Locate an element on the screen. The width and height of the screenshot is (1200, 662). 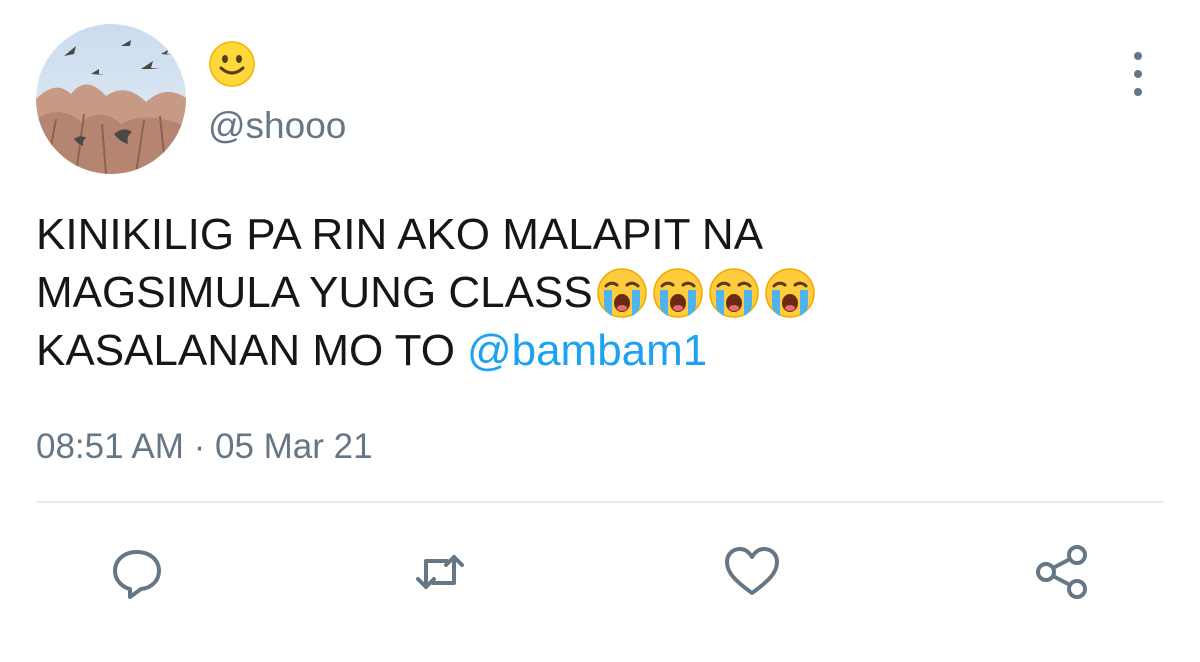
divider is located at coordinates (600, 502).